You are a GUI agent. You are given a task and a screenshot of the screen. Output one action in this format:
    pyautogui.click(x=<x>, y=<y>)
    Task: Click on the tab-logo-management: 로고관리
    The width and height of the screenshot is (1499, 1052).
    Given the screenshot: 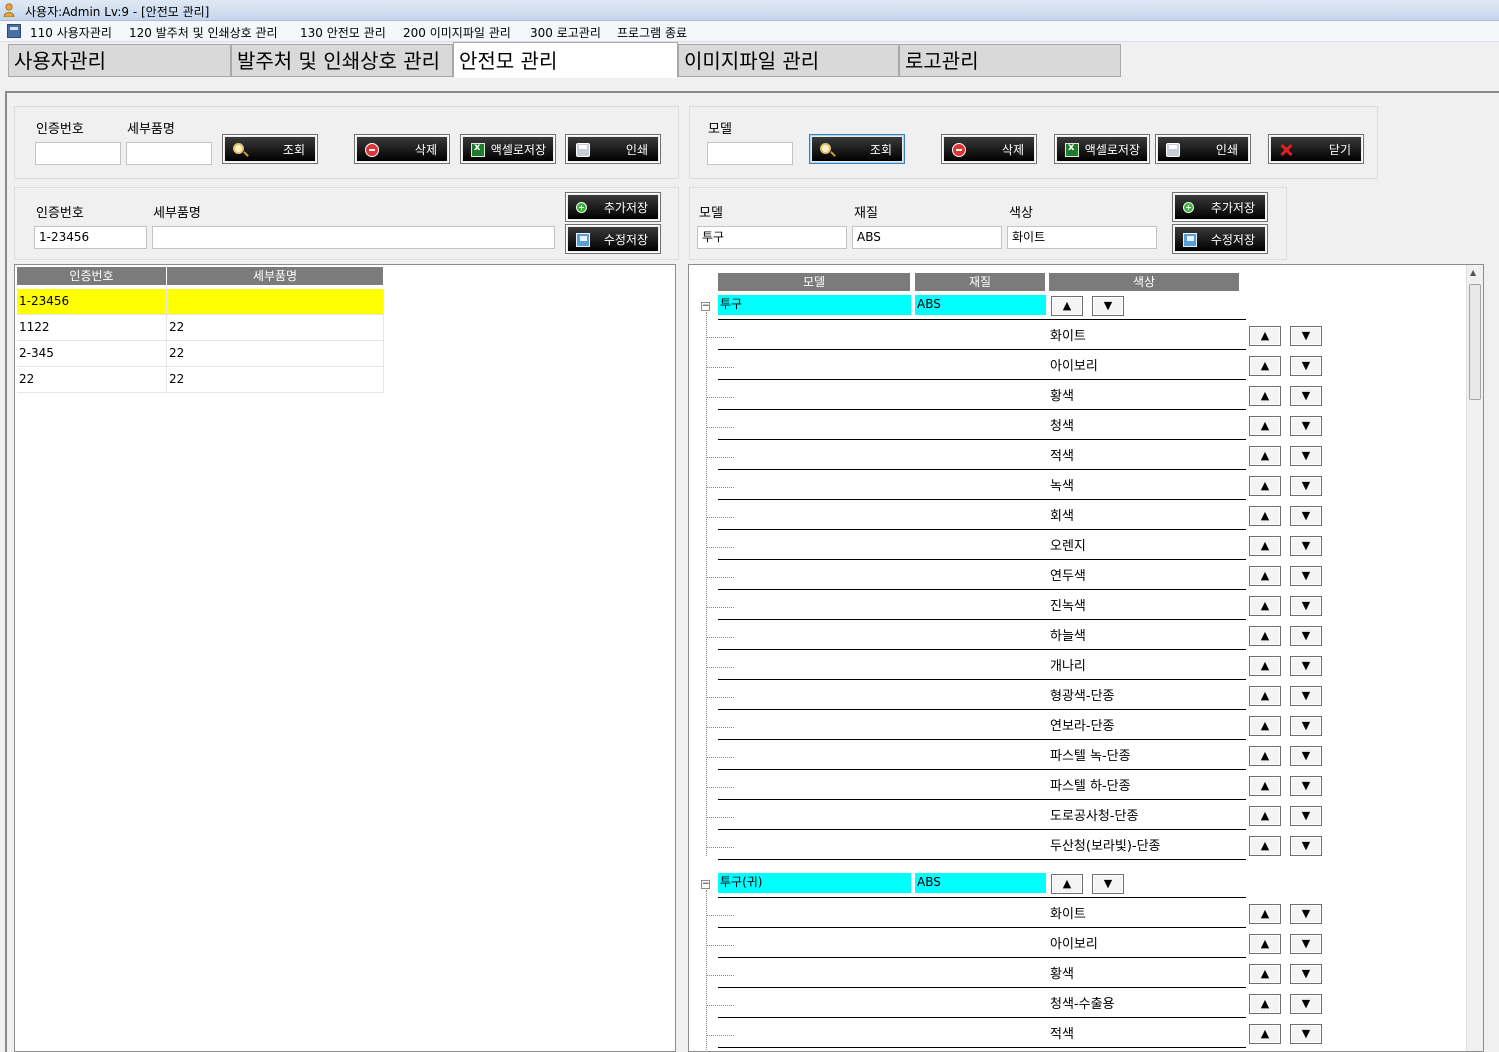 What is the action you would take?
    pyautogui.click(x=1010, y=60)
    